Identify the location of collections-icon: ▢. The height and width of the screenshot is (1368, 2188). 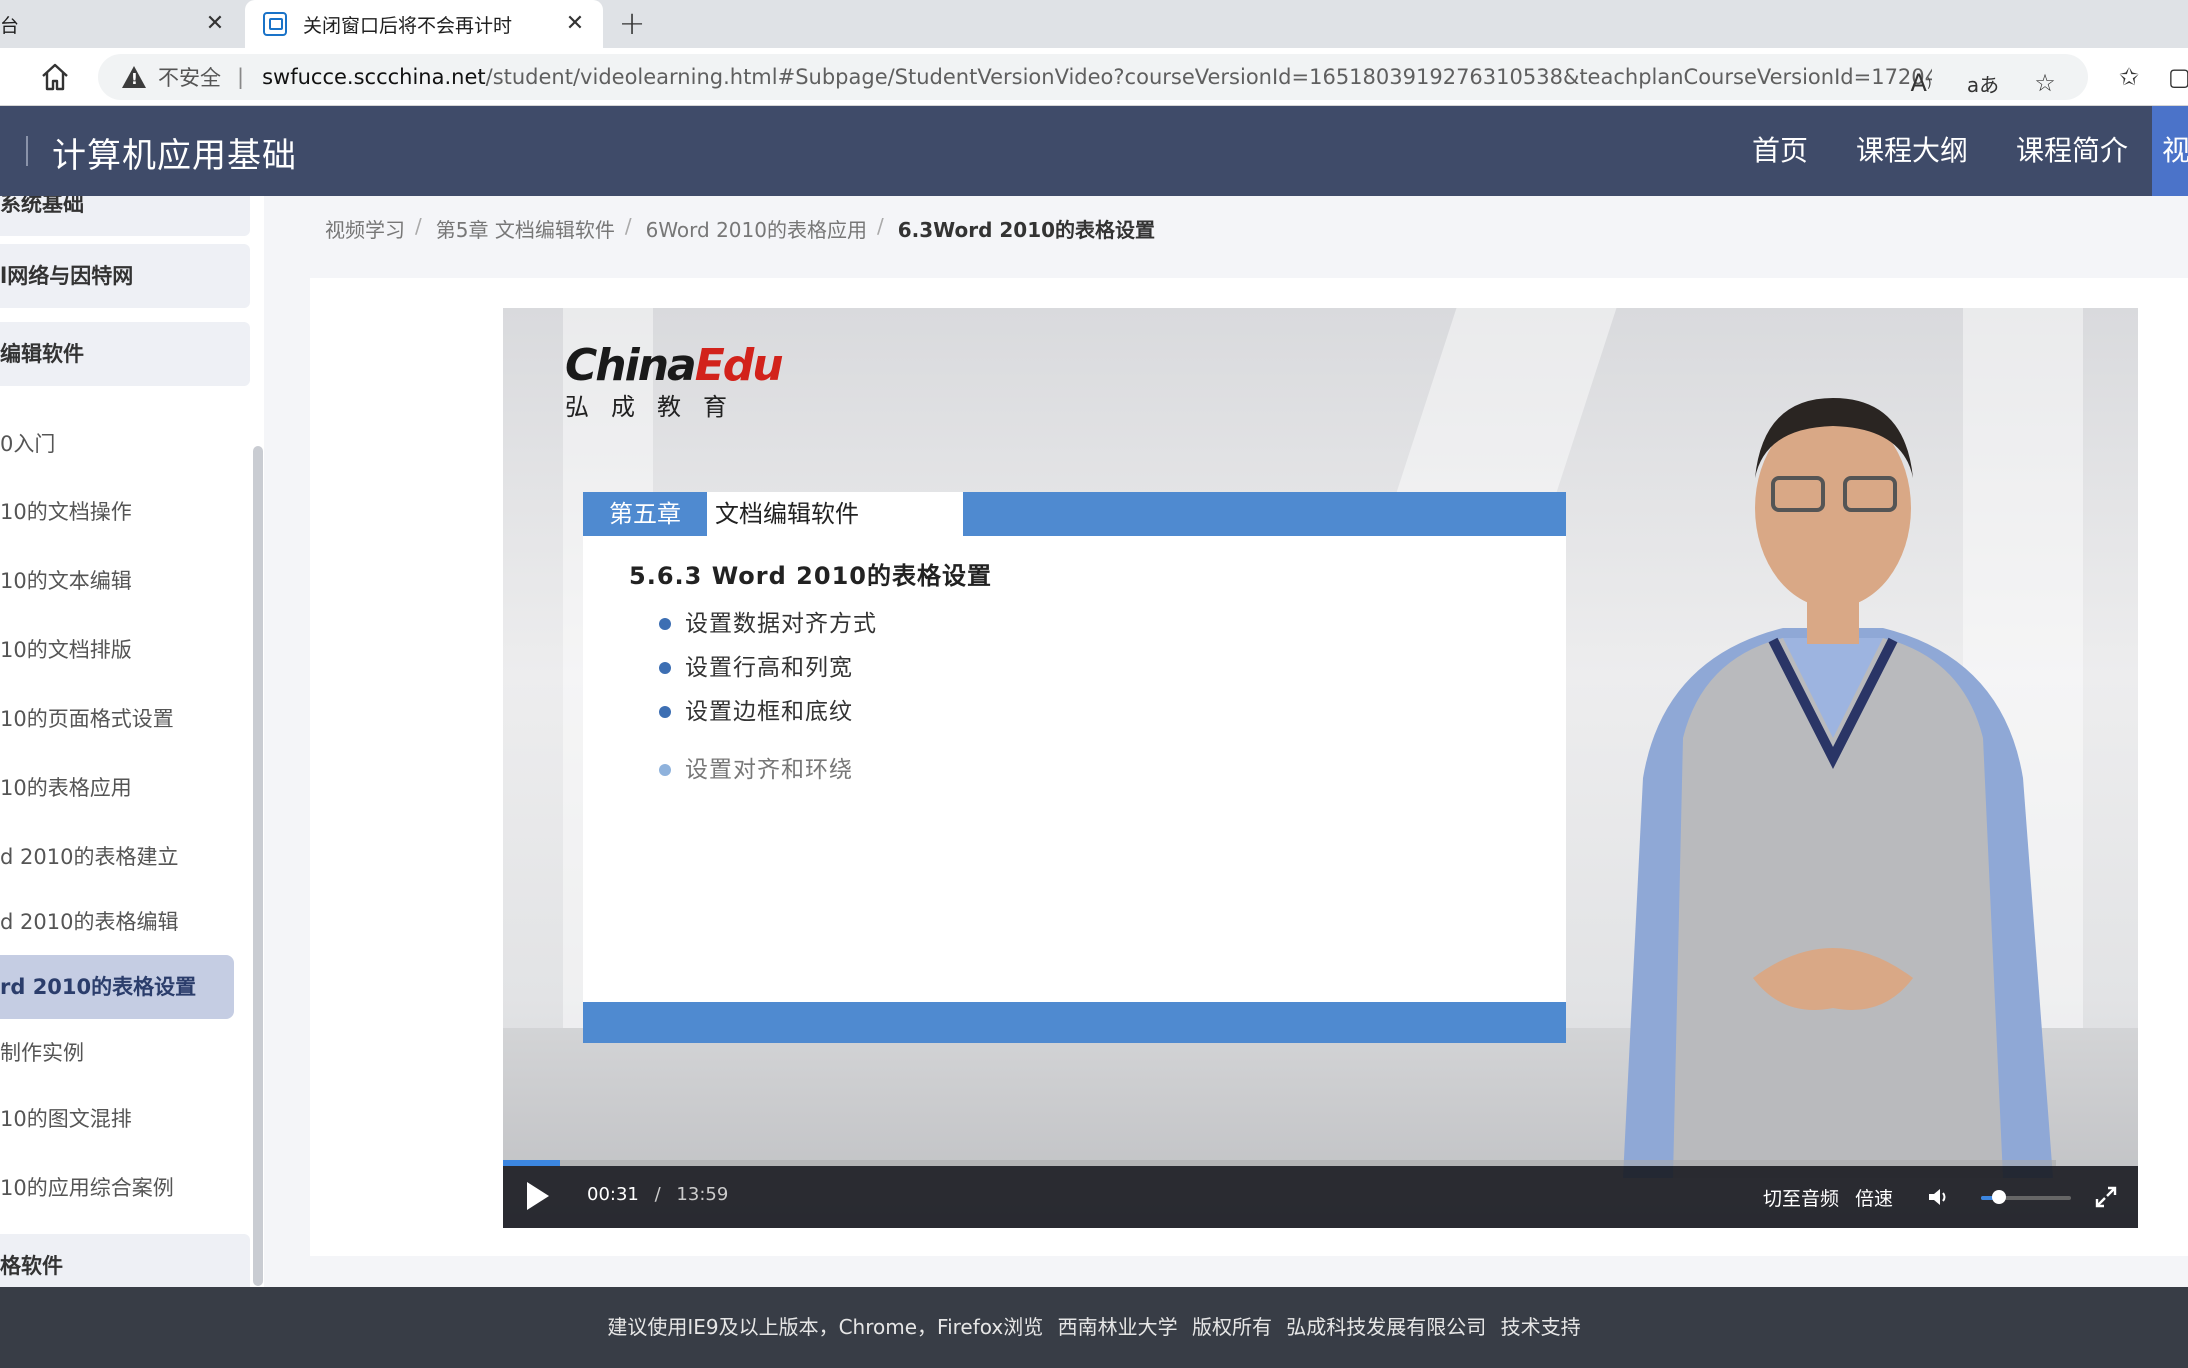
(2178, 77).